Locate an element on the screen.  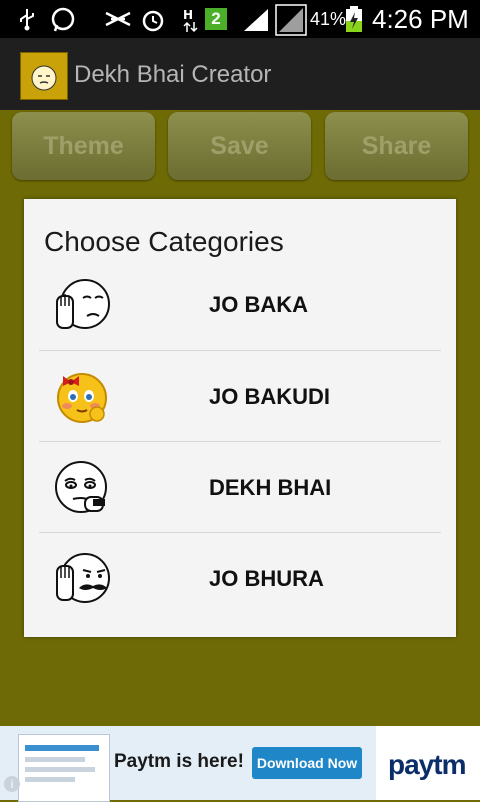
whatsapp-icon is located at coordinates (63, 19).